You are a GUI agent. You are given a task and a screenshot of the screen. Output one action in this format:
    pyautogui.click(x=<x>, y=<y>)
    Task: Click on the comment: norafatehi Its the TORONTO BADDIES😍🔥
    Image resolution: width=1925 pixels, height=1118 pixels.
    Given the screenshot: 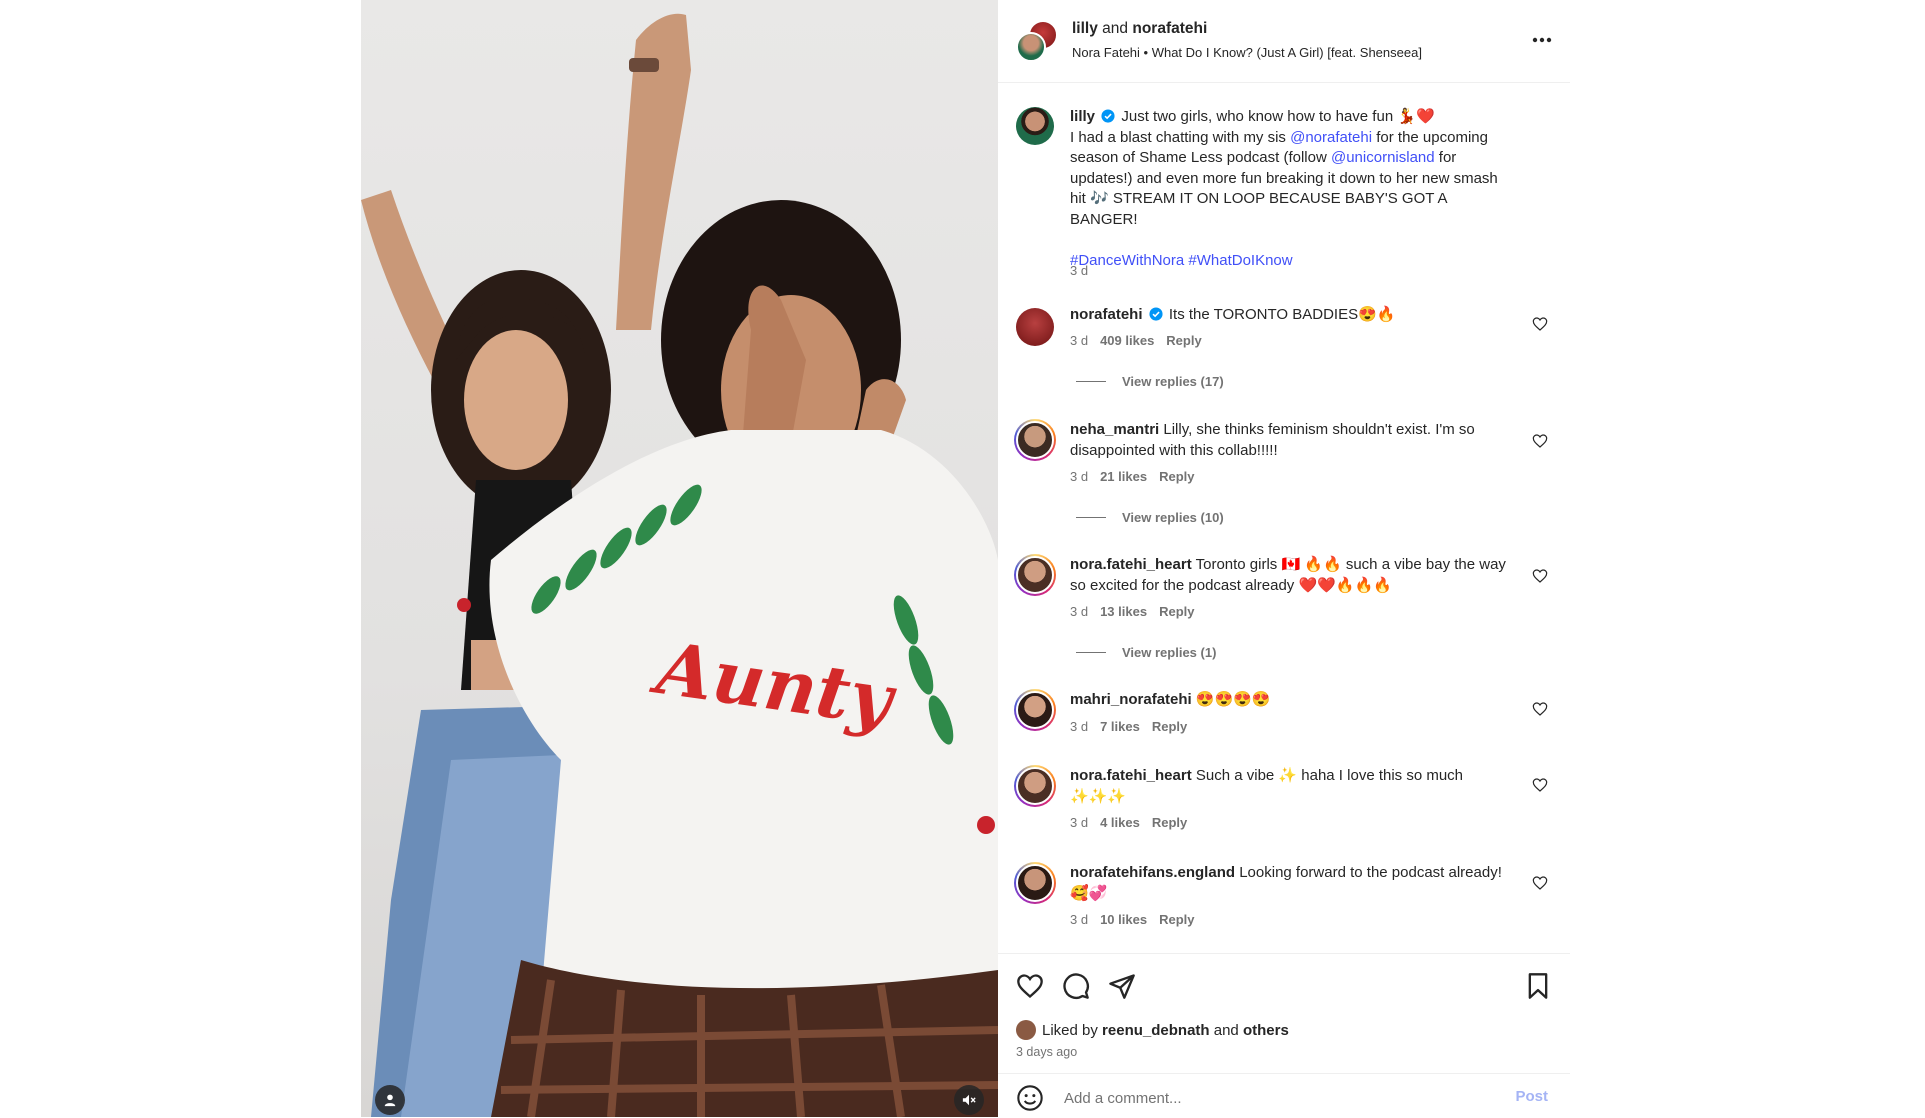 What is the action you would take?
    pyautogui.click(x=1292, y=315)
    